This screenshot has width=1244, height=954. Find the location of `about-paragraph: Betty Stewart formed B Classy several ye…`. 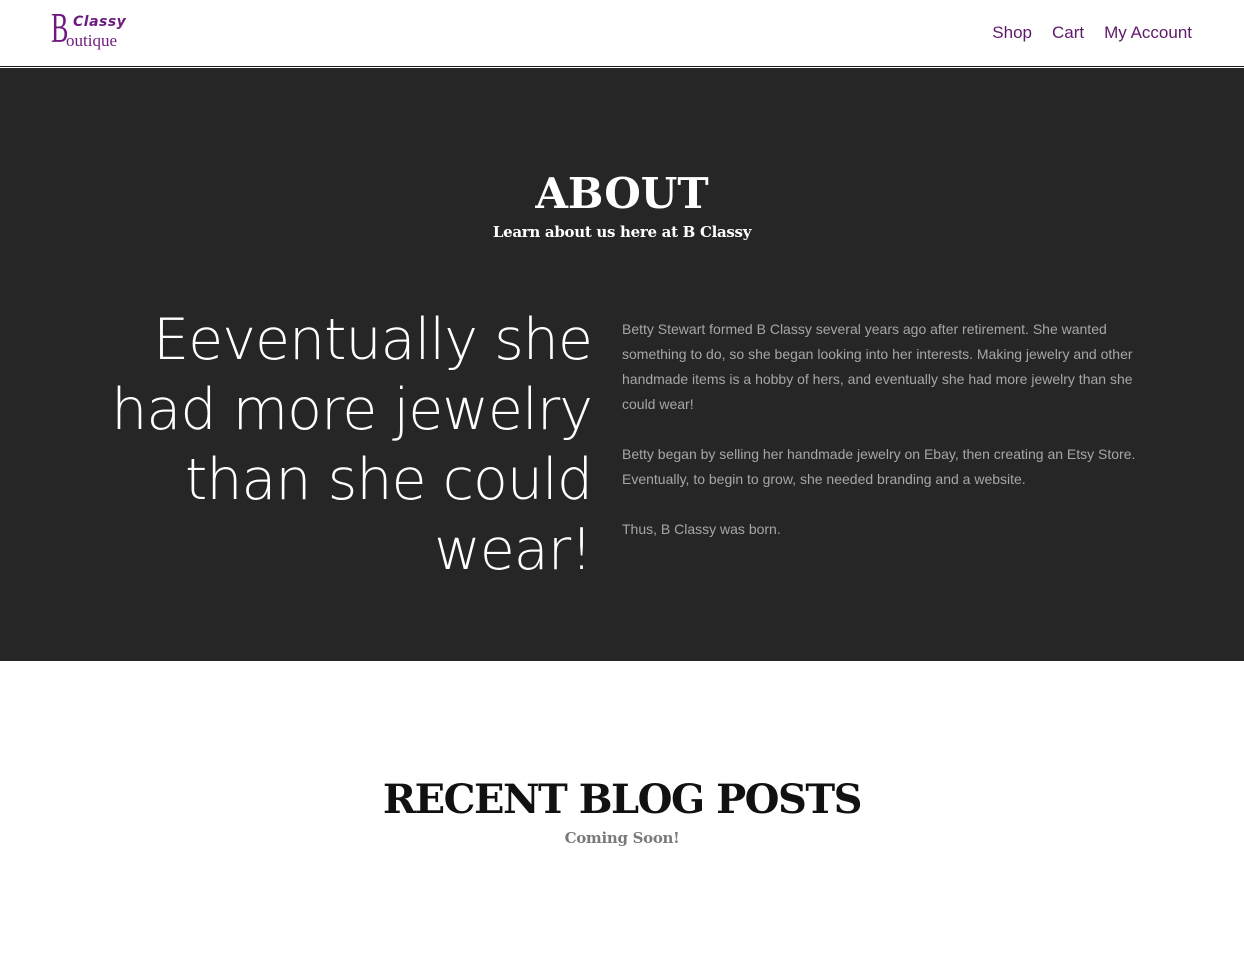

about-paragraph: Betty Stewart formed B Classy several ye… is located at coordinates (877, 366).